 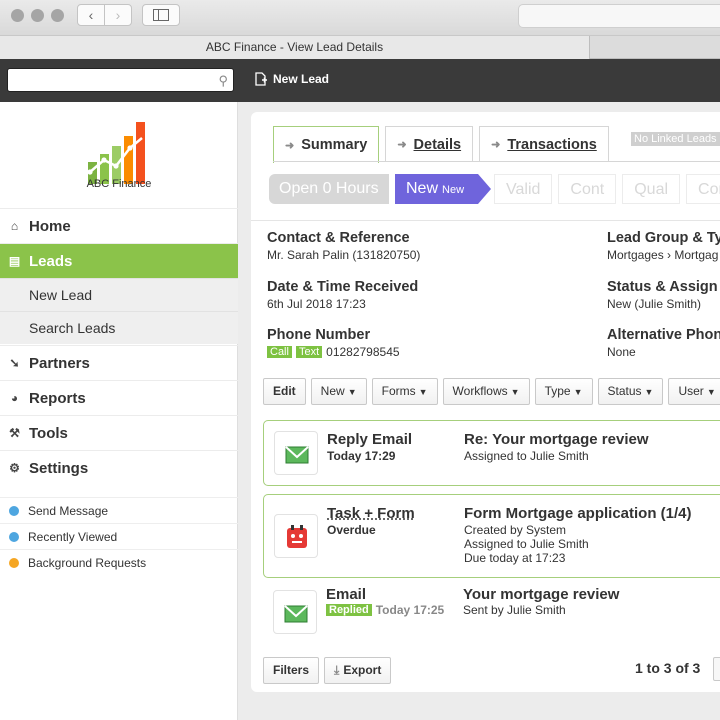 What do you see at coordinates (651, 189) in the screenshot?
I see `stage-qual: Qual` at bounding box center [651, 189].